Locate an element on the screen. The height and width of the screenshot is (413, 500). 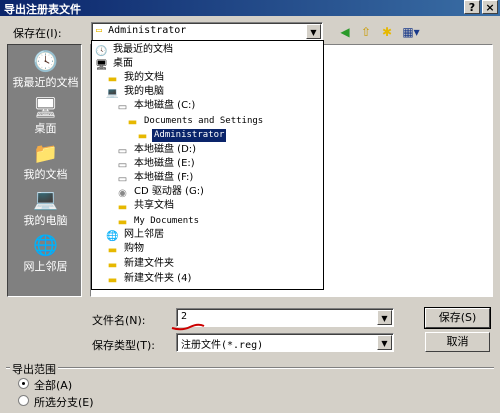
place-desktop: 🖥 桌面 is located at coordinates (45, 117).